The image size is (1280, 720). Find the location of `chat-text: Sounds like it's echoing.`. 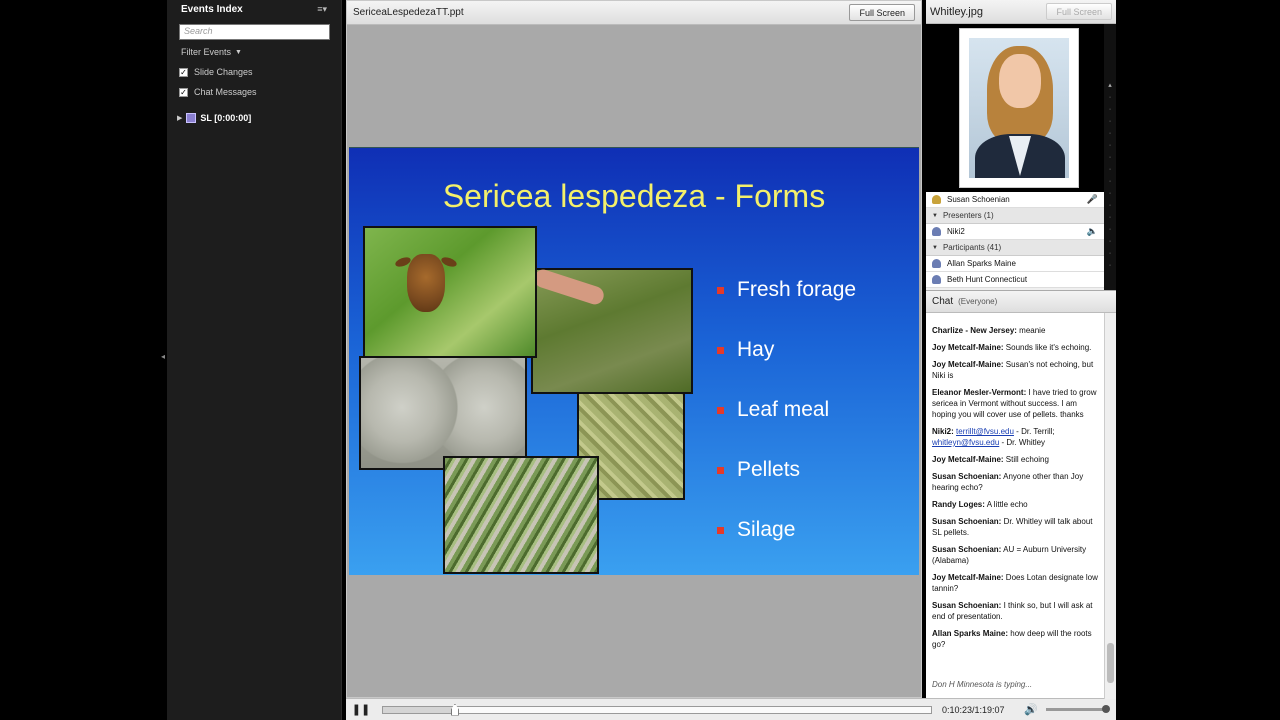

chat-text: Sounds like it's echoing. is located at coordinates (1047, 347).